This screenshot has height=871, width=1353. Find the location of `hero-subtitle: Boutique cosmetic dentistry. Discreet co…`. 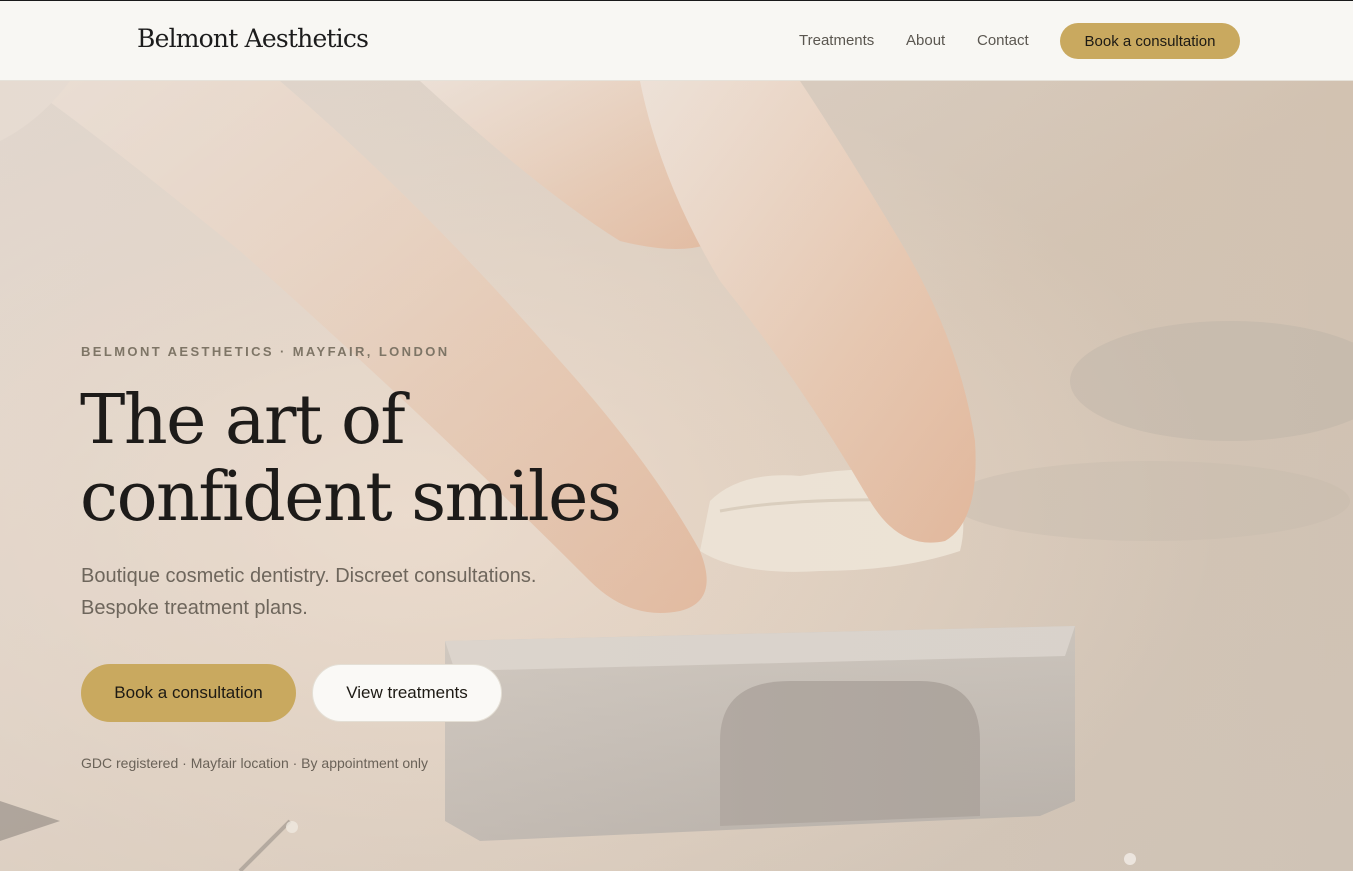

hero-subtitle: Boutique cosmetic dentistry. Discreet co… is located at coordinates (361, 592).